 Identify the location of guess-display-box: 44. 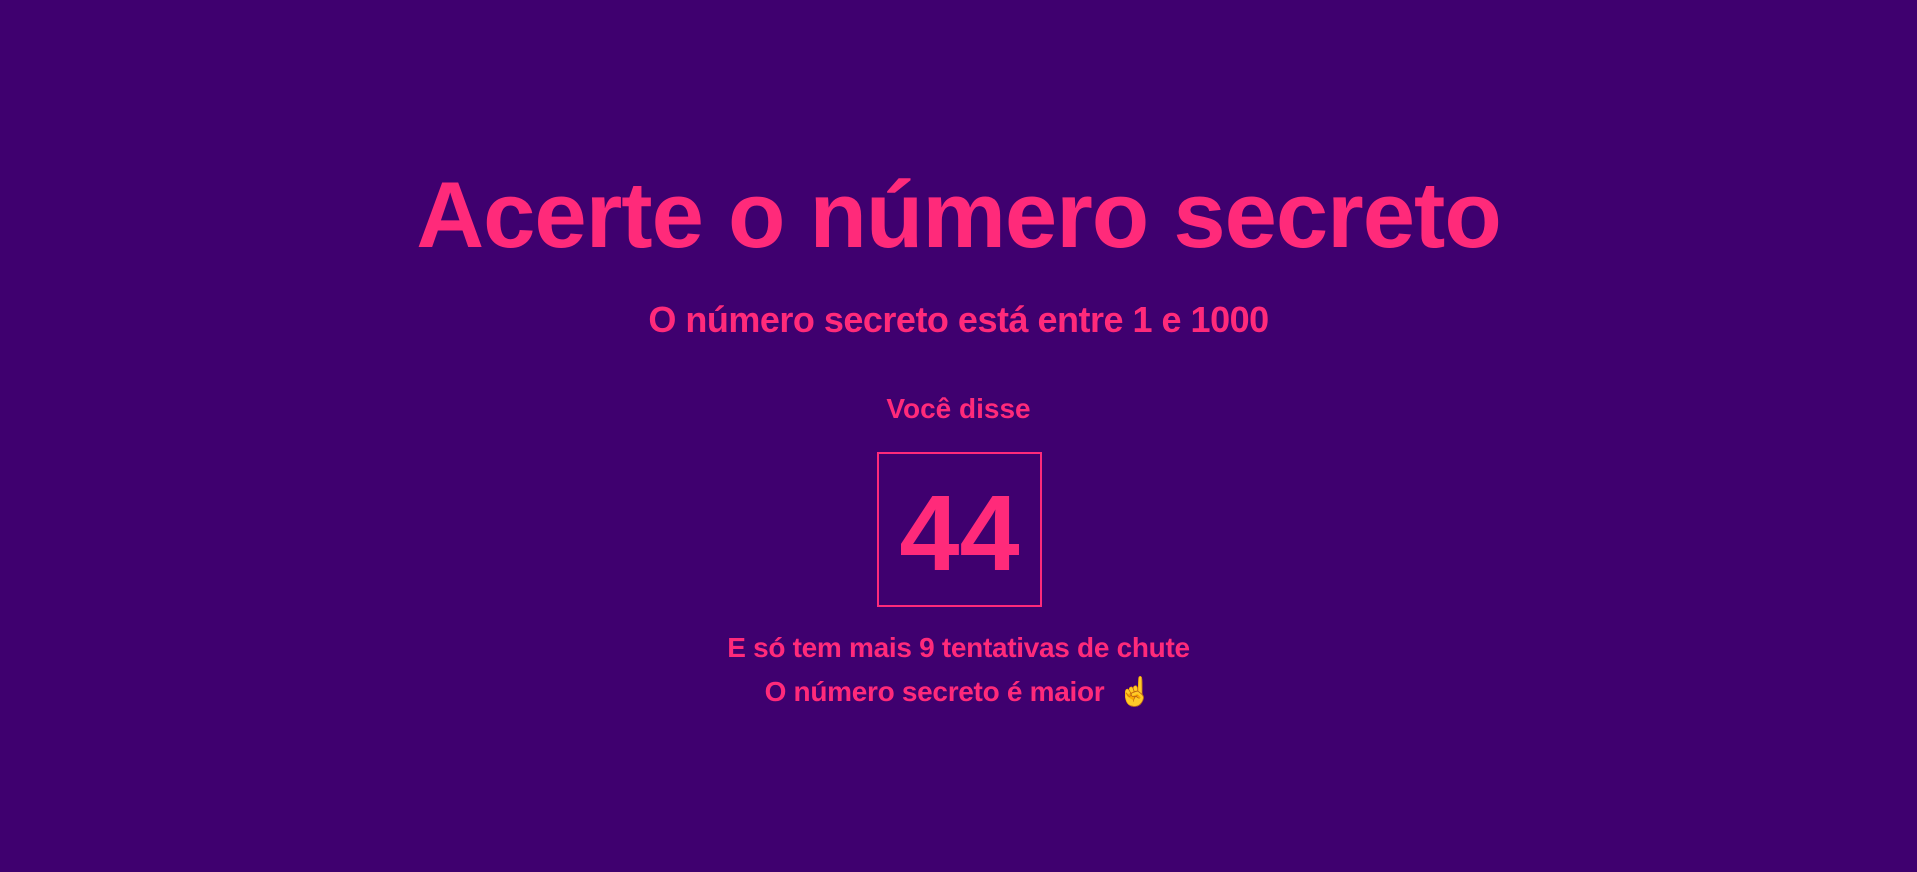
(959, 529).